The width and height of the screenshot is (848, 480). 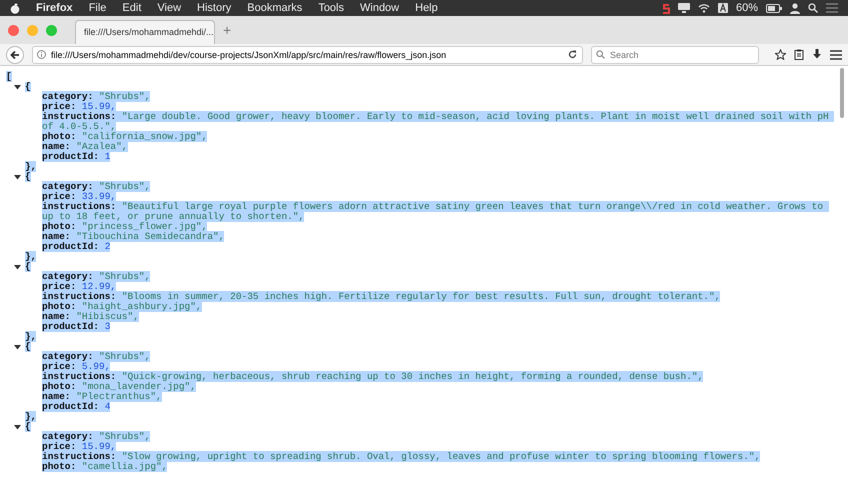 What do you see at coordinates (382, 297) in the screenshot?
I see `json-property: instructions: "Blooms in summer, 20-35 inches high. Fertilize regularly for best results. Full sun, drought tolerant.",` at bounding box center [382, 297].